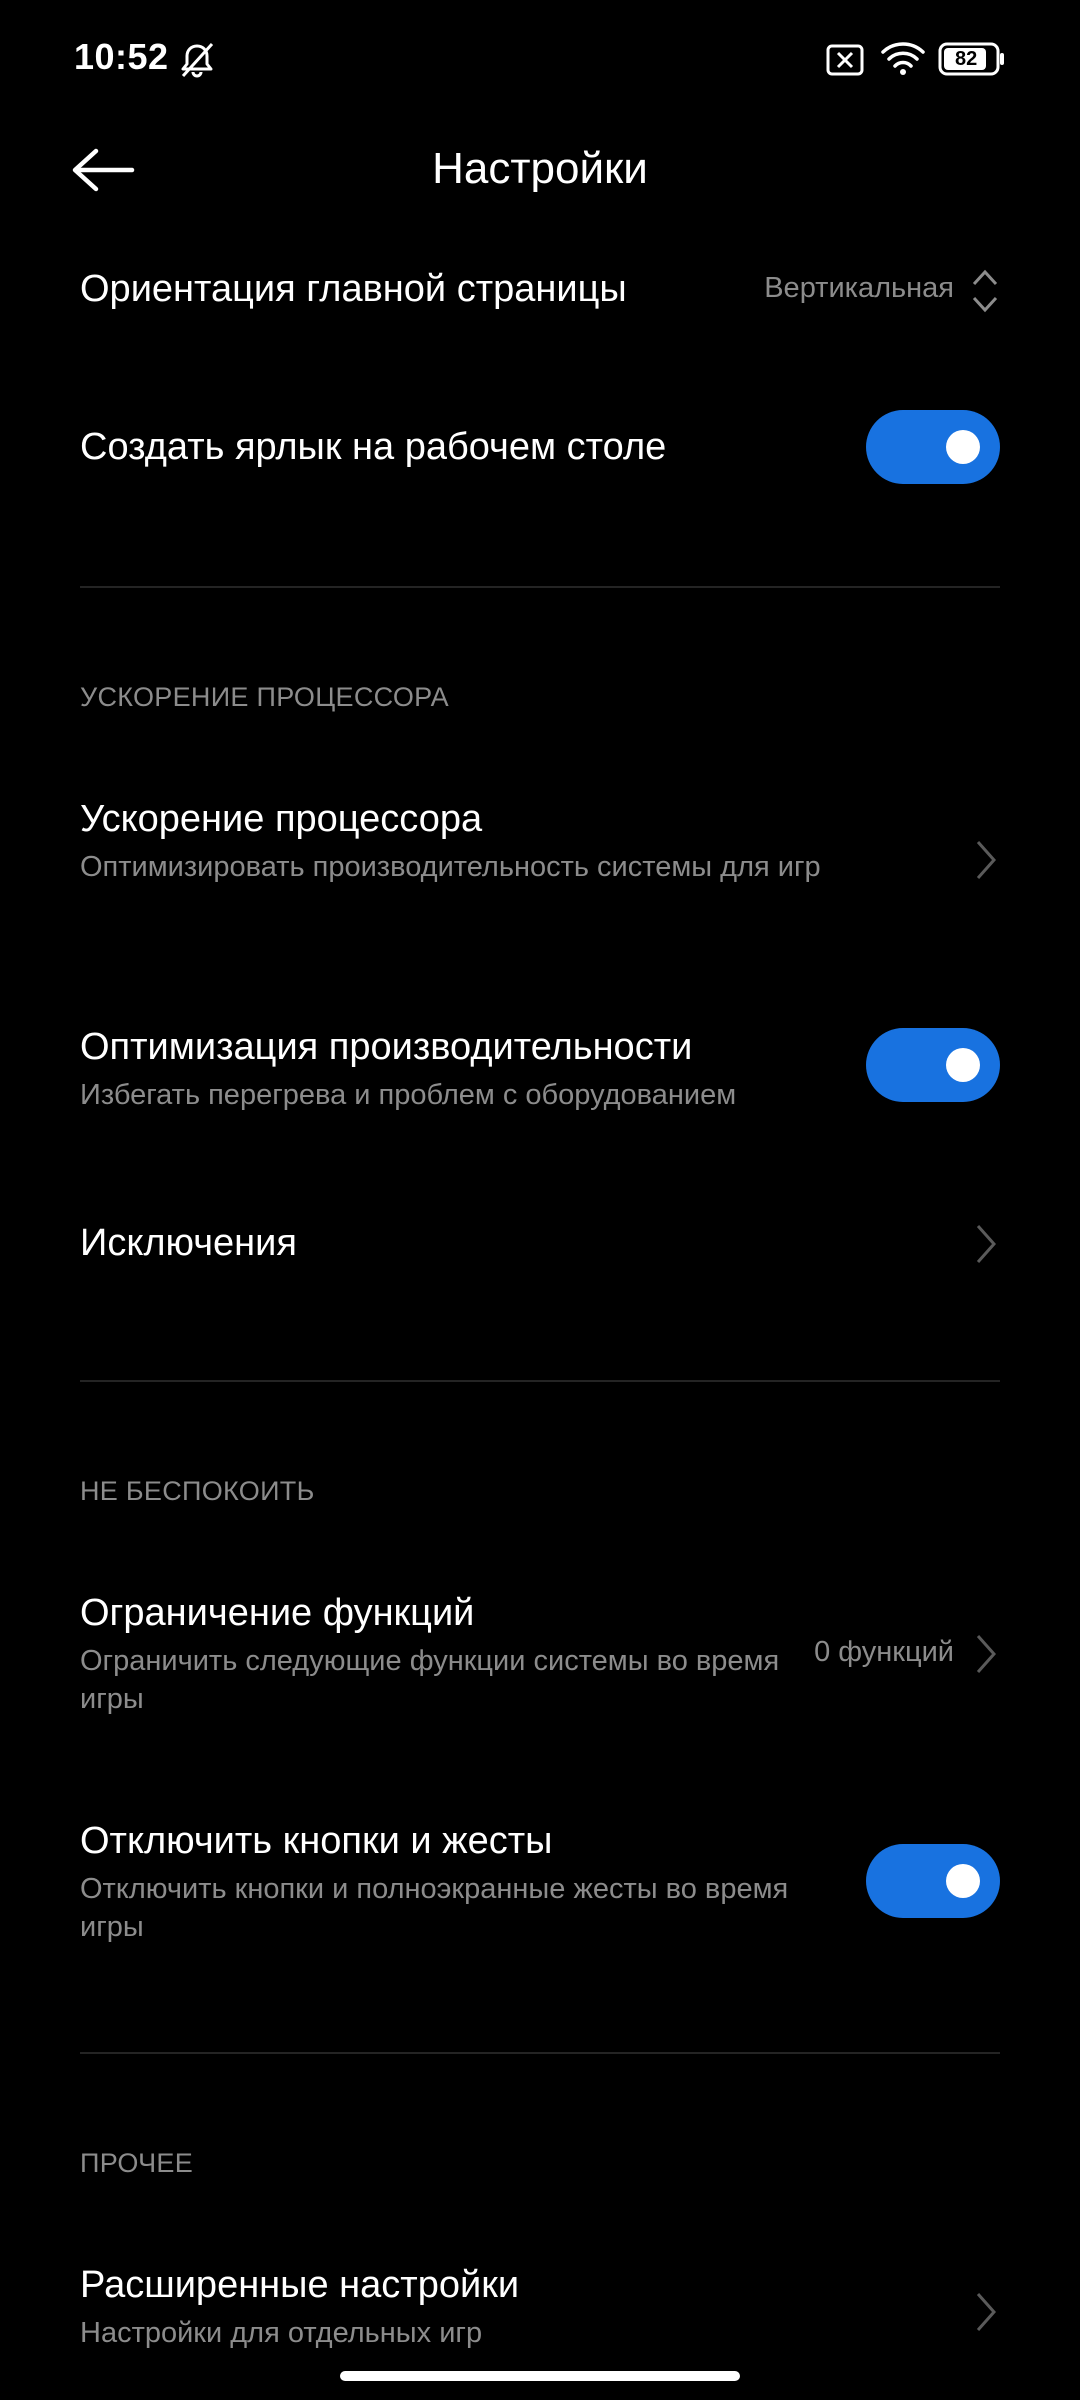  Describe the element at coordinates (281, 2333) in the screenshot. I see `advanced-subtitle: Настройки для отдельных игр` at that location.